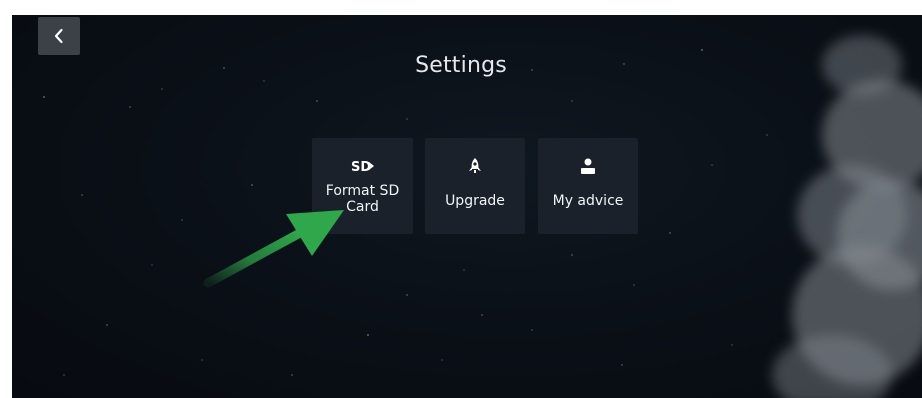 The height and width of the screenshot is (398, 922). What do you see at coordinates (847, 216) in the screenshot?
I see `cloud-background` at bounding box center [847, 216].